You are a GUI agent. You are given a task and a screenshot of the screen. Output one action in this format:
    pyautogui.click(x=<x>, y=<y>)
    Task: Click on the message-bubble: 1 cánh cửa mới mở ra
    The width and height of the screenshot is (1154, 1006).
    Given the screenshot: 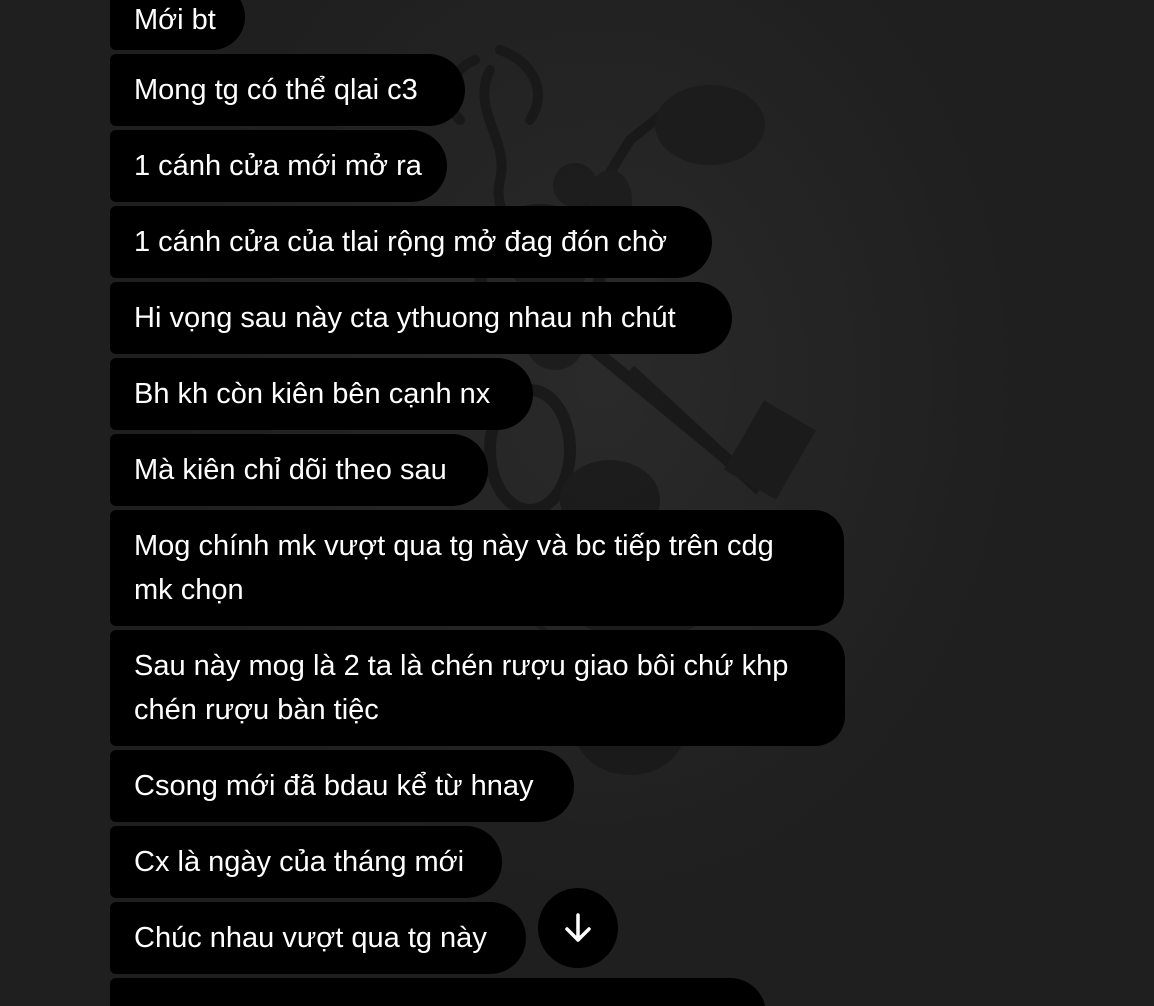 What is the action you would take?
    pyautogui.click(x=278, y=166)
    